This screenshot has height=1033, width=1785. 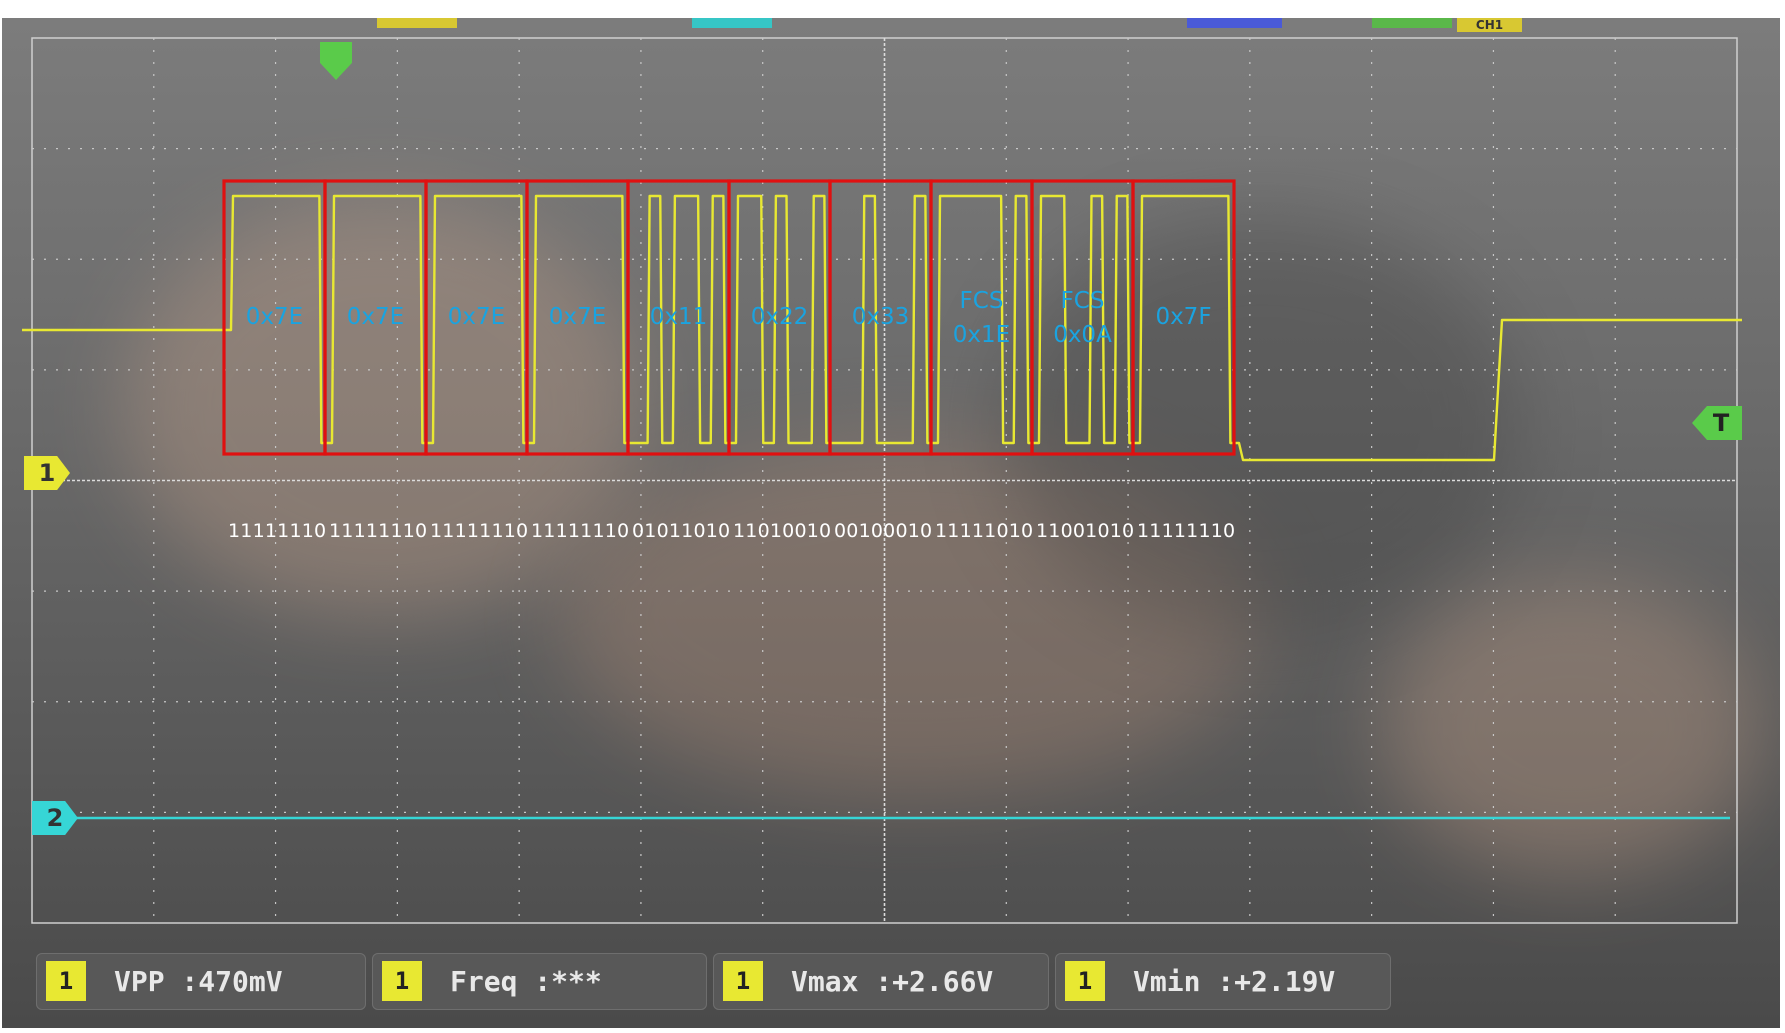 I want to click on frame-label: FCS 0x1E, so click(x=982, y=318).